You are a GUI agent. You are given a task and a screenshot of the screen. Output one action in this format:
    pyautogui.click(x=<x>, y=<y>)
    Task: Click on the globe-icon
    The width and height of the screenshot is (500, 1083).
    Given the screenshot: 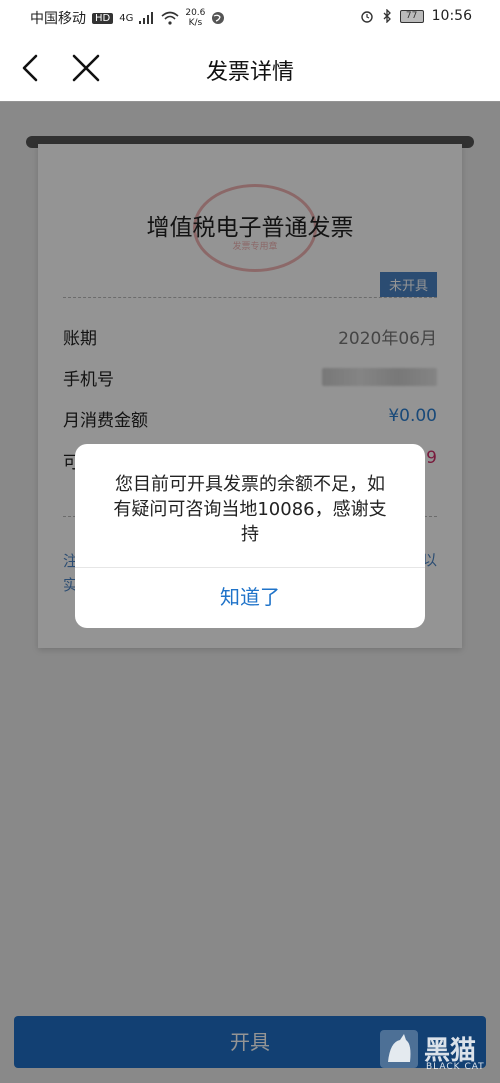 What is the action you would take?
    pyautogui.click(x=218, y=18)
    